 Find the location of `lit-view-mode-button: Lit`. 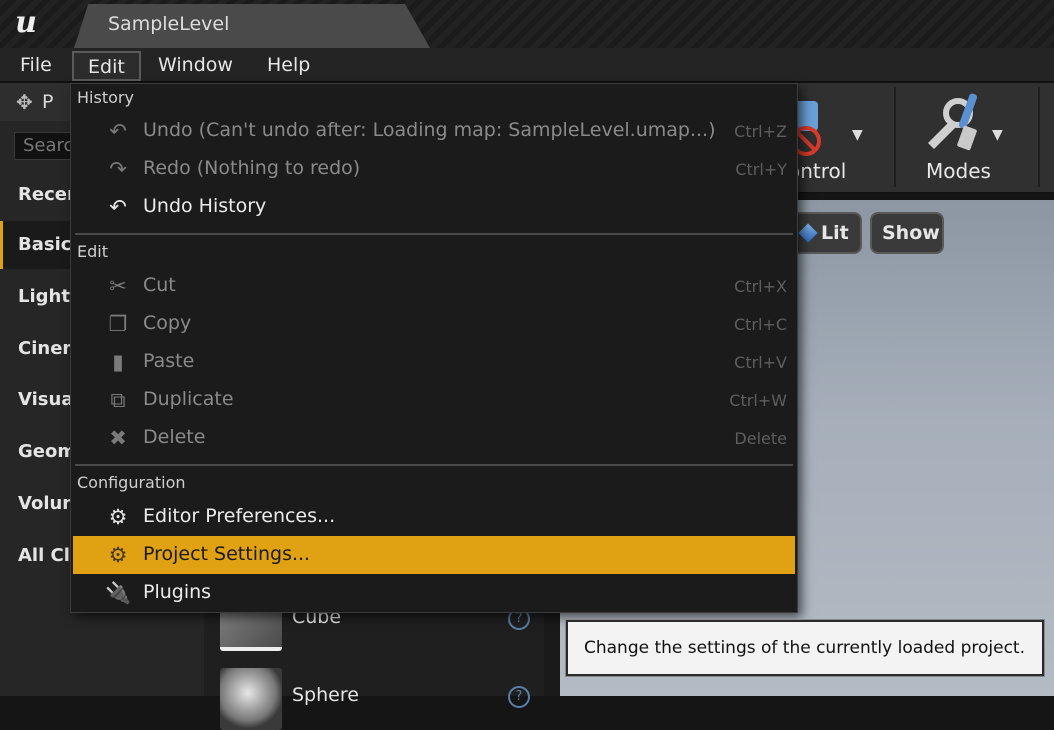

lit-view-mode-button: Lit is located at coordinates (826, 233).